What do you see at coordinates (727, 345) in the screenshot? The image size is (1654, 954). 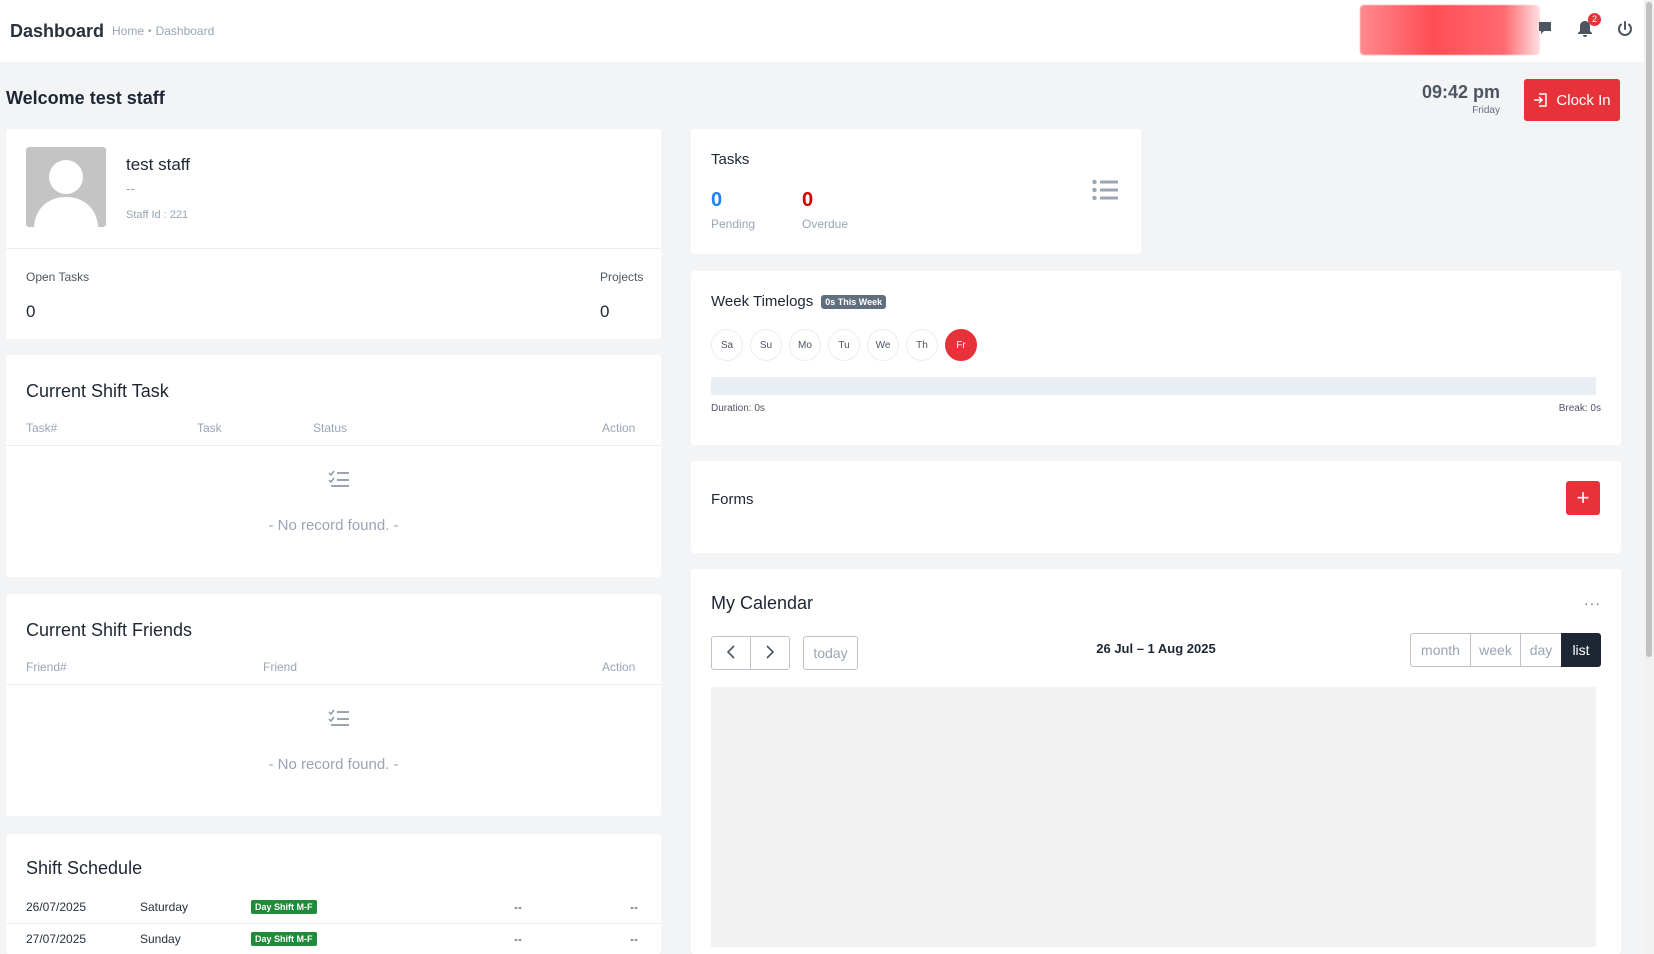 I see `day-sa: Sa` at bounding box center [727, 345].